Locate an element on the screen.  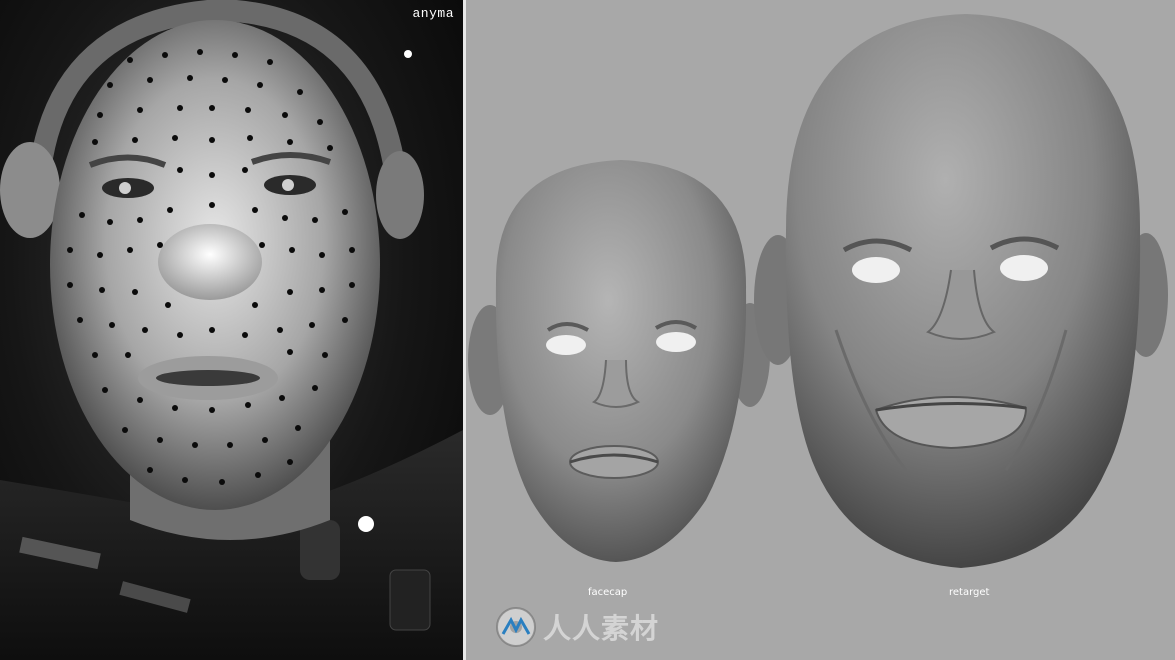
facecap-label: facecap is located at coordinates (608, 592).